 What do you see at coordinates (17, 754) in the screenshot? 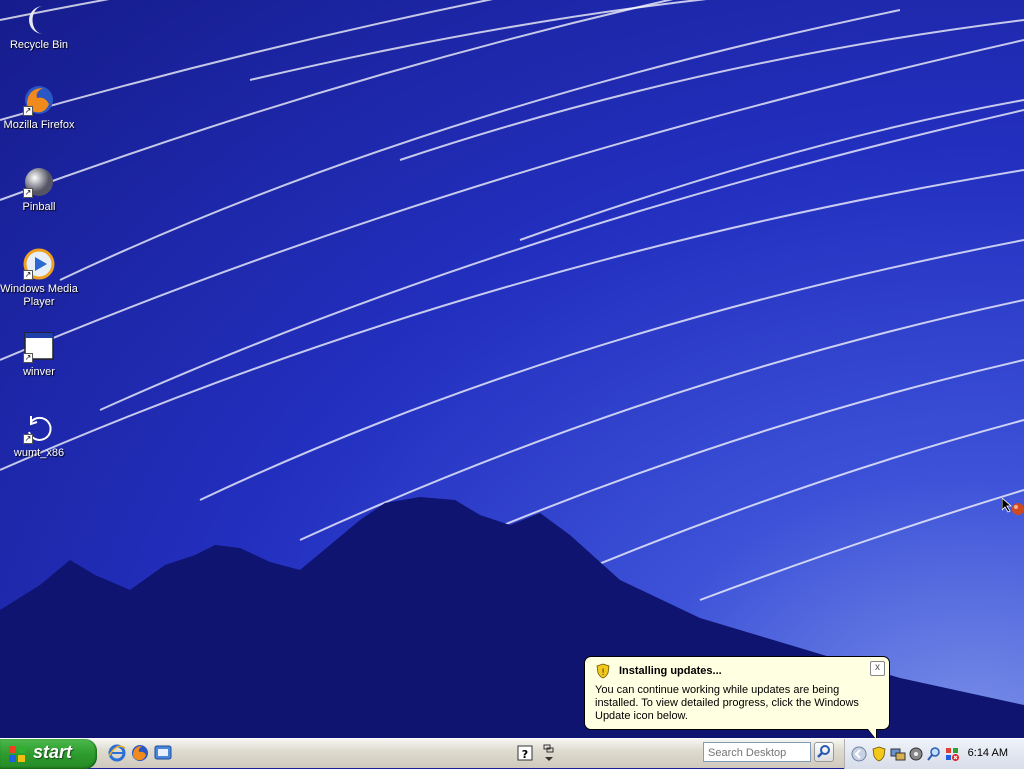
I see `windows-logo-icon` at bounding box center [17, 754].